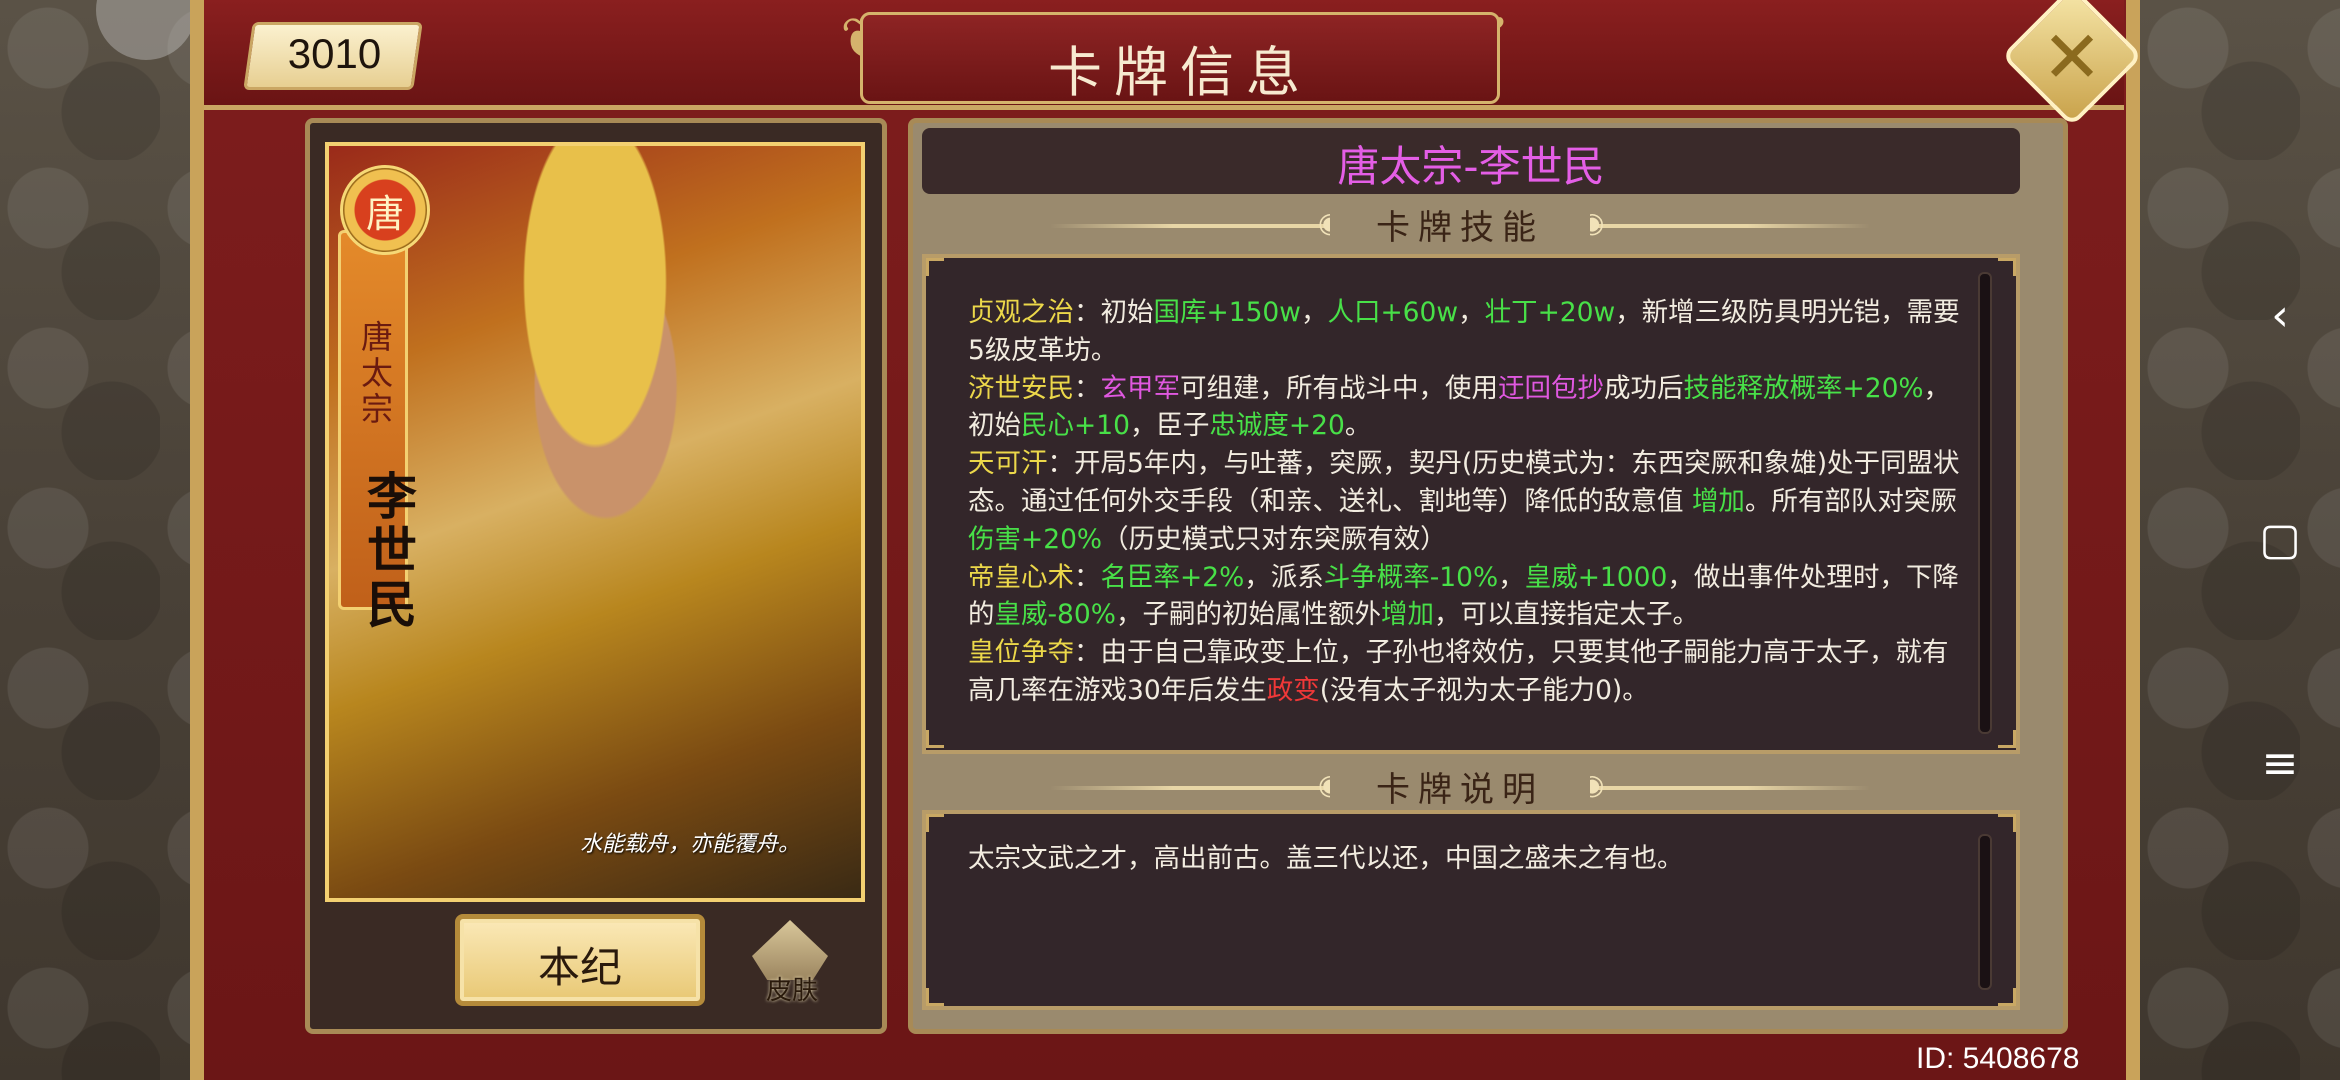 The height and width of the screenshot is (1080, 2340). What do you see at coordinates (1596, 577) in the screenshot?
I see `skill-text: 皇威+1000` at bounding box center [1596, 577].